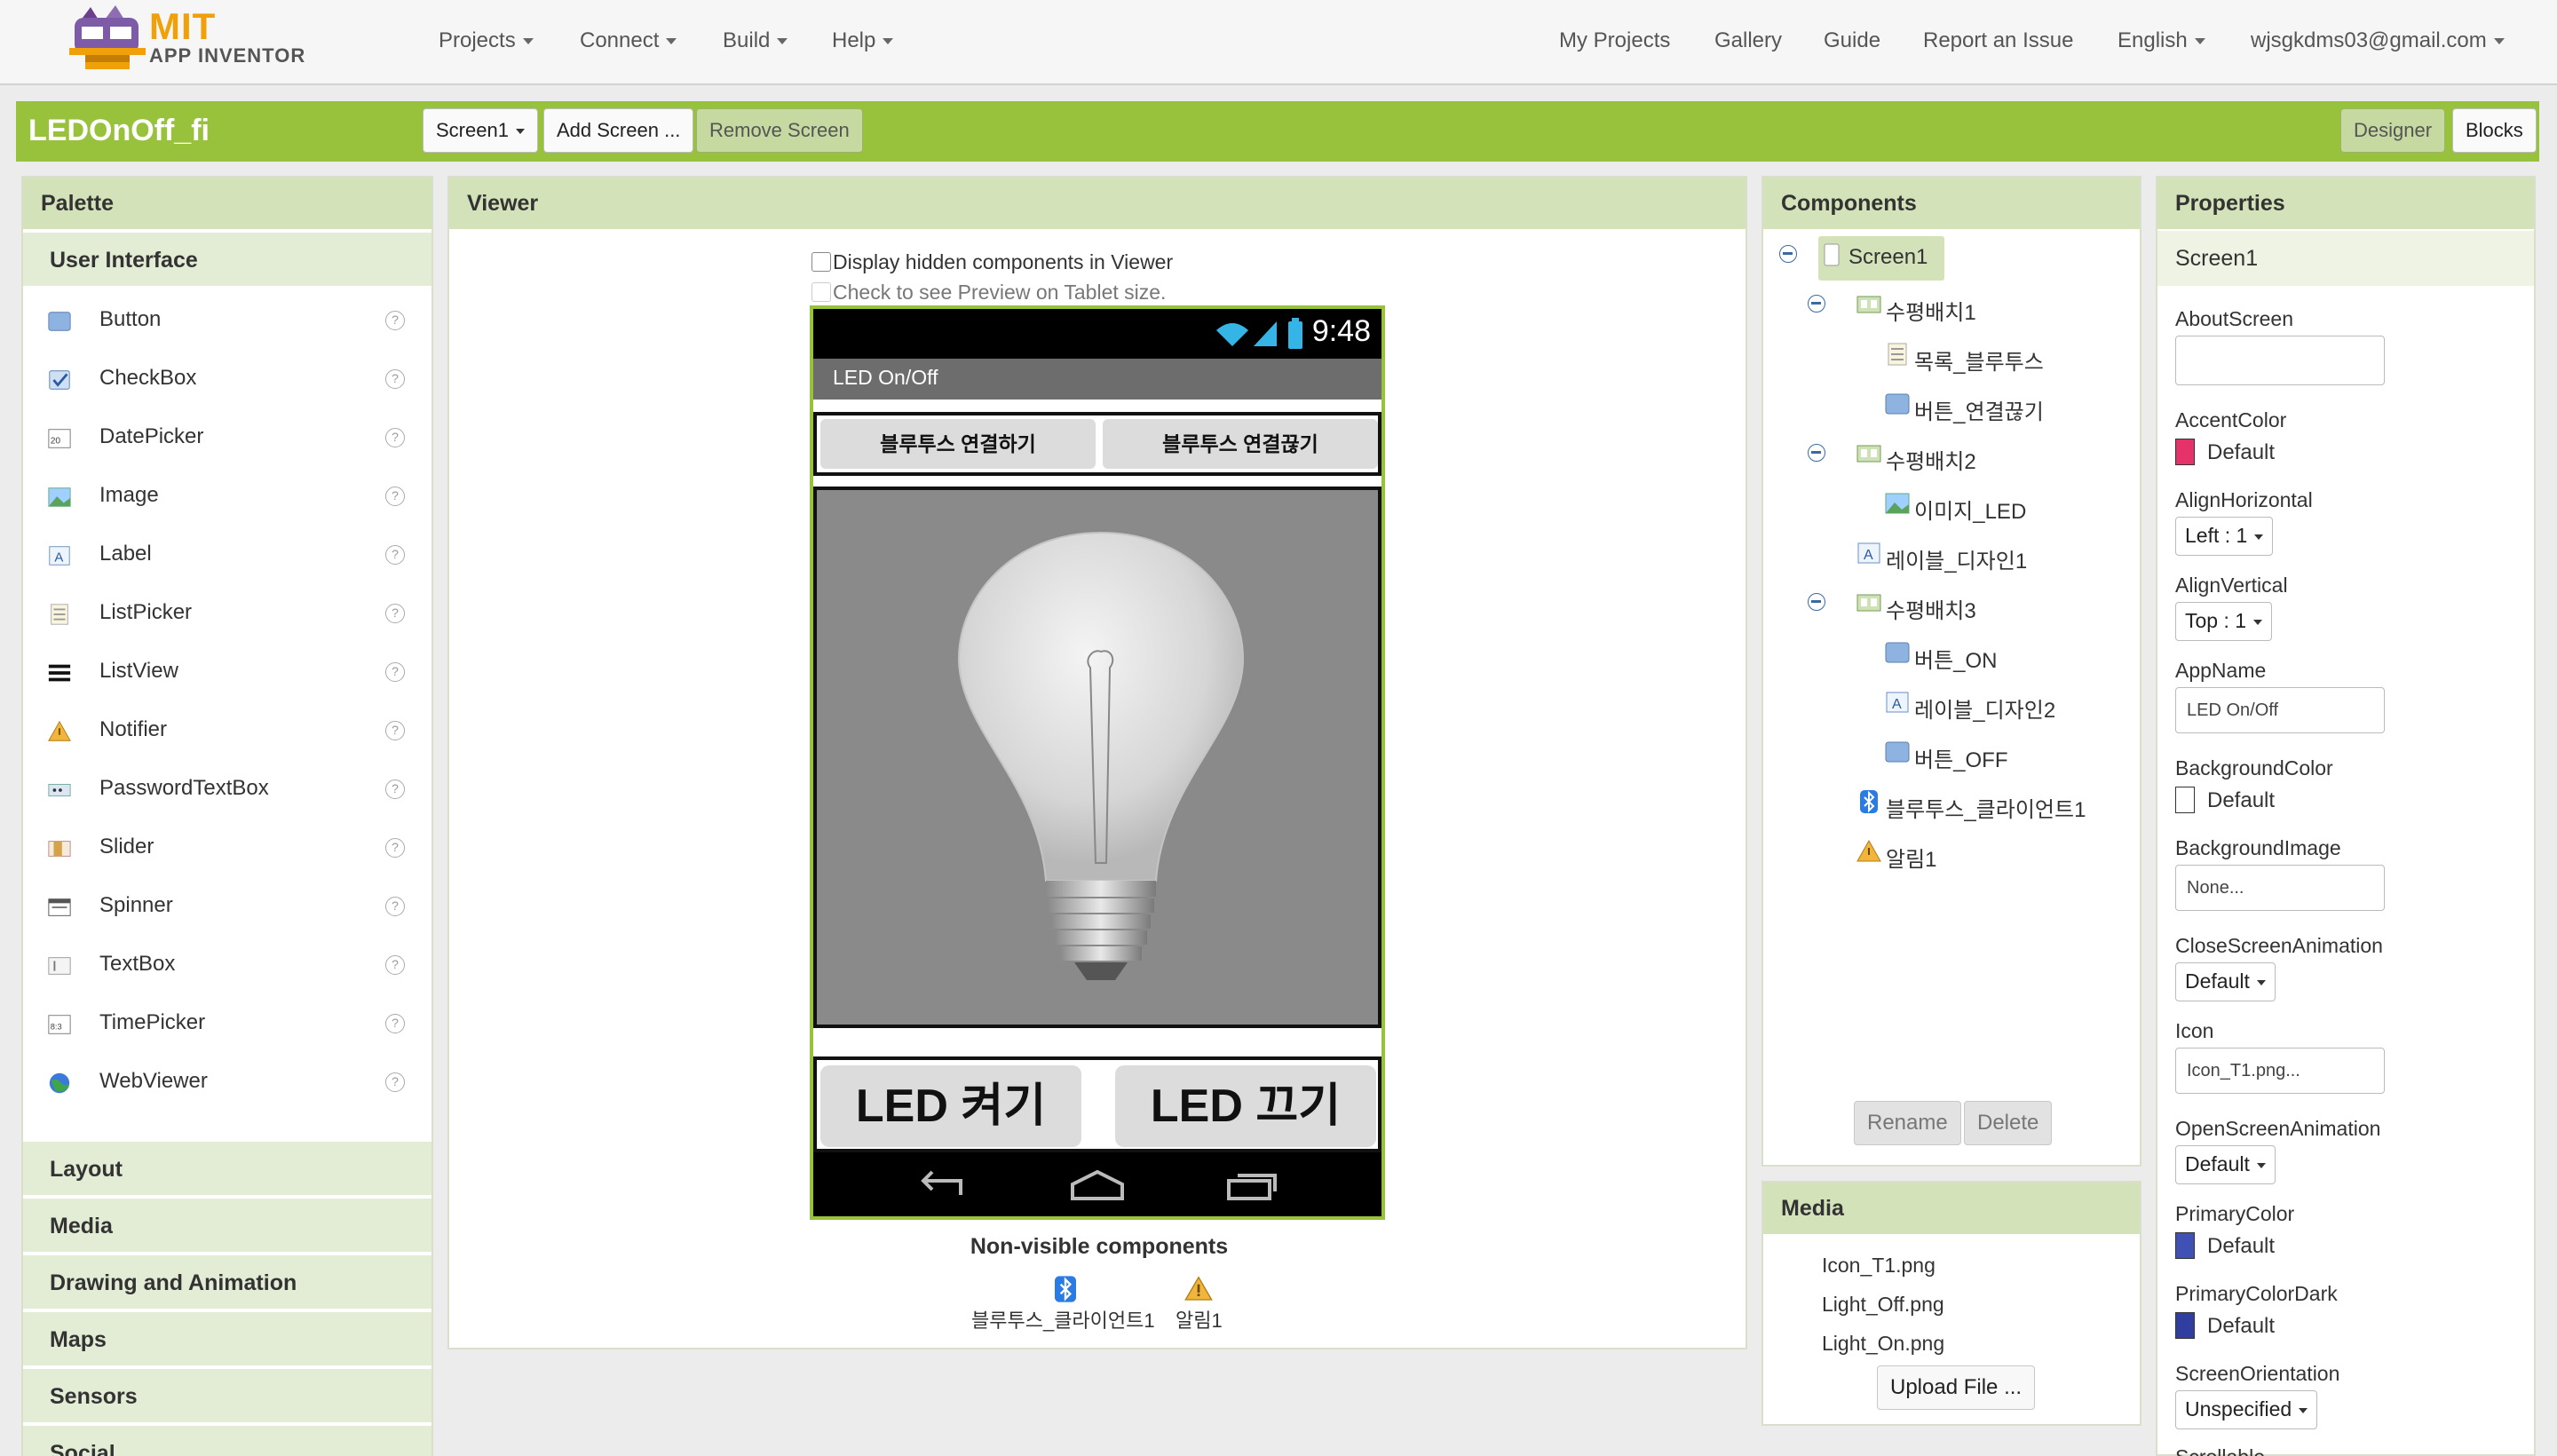 The height and width of the screenshot is (1456, 2557). What do you see at coordinates (2225, 981) in the screenshot?
I see `close-animation-dropdown: Default` at bounding box center [2225, 981].